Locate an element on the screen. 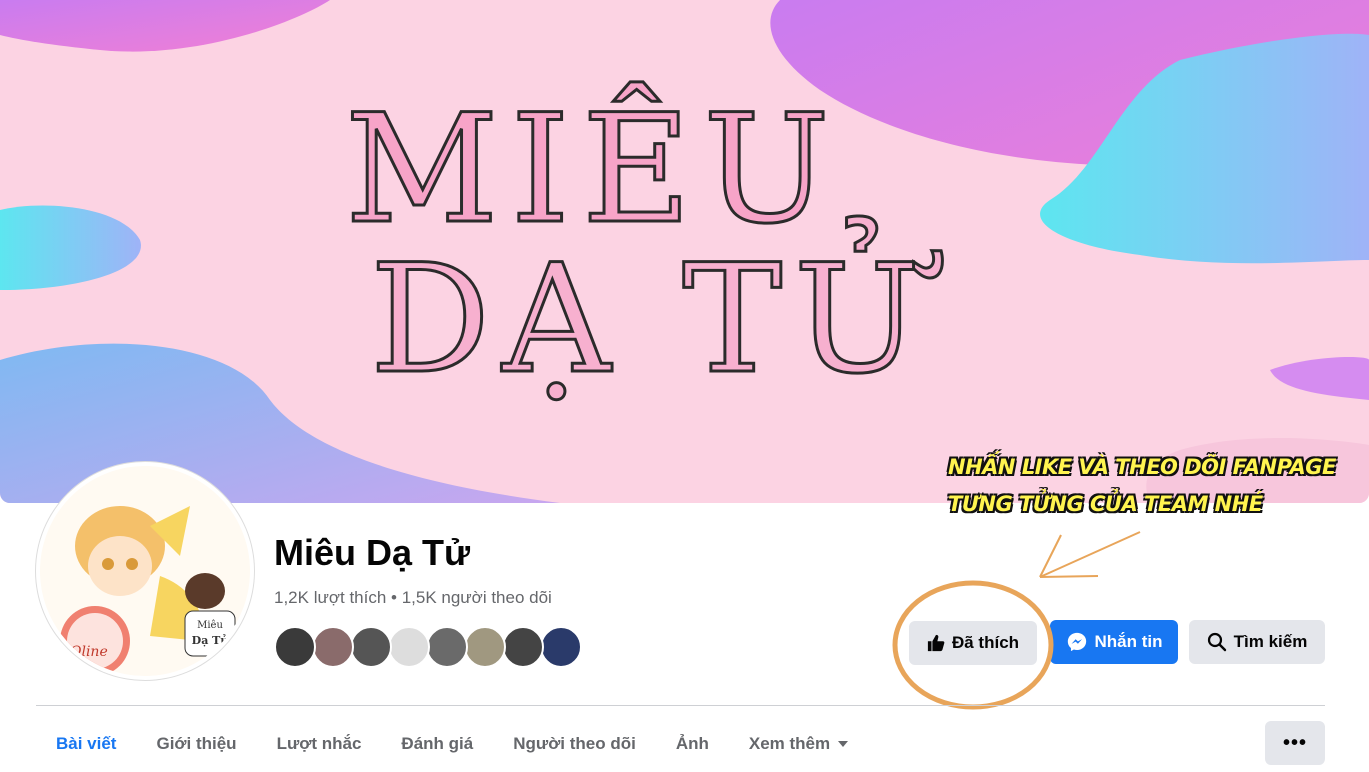 The image size is (1369, 772). tab-photos-label: Ảnh is located at coordinates (692, 743).